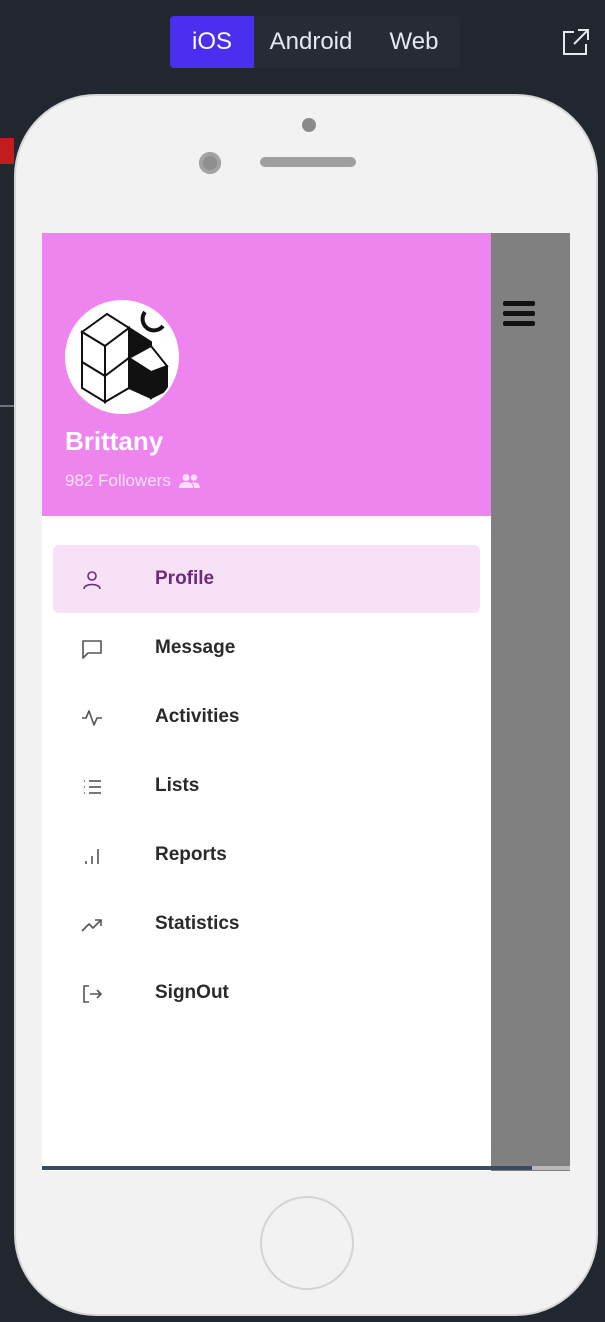 Image resolution: width=605 pixels, height=1322 pixels. What do you see at coordinates (92, 580) in the screenshot?
I see `user-icon` at bounding box center [92, 580].